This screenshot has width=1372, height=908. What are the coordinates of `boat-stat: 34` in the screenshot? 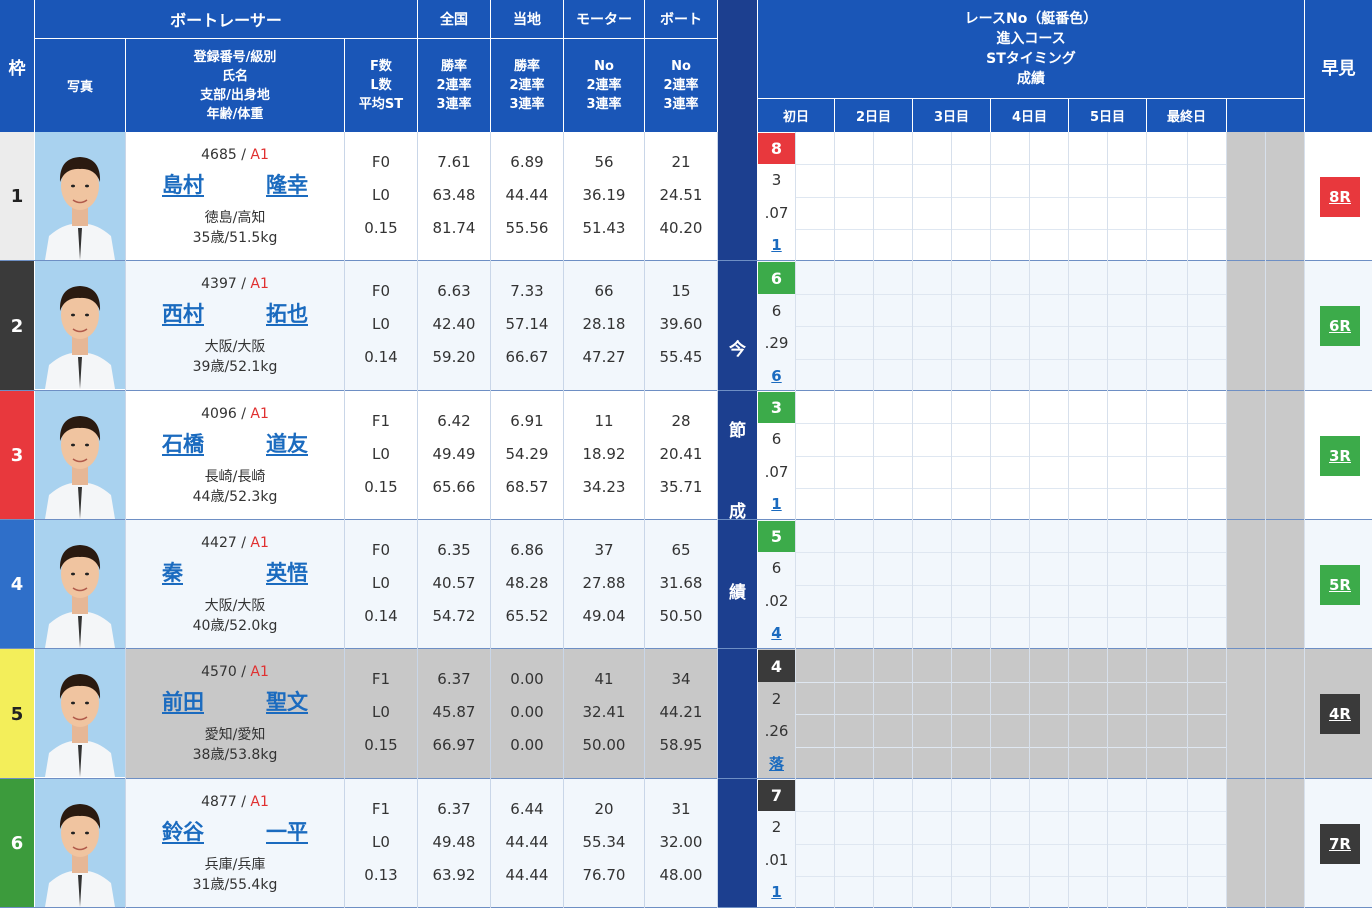 It's located at (681, 679).